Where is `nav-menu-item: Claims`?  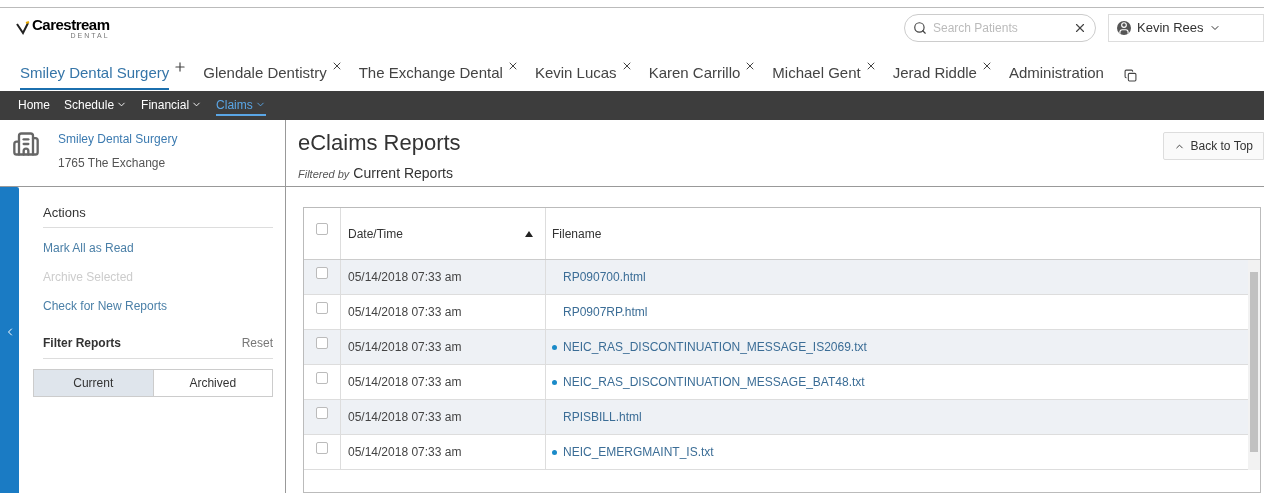
nav-menu-item: Claims is located at coordinates (241, 105).